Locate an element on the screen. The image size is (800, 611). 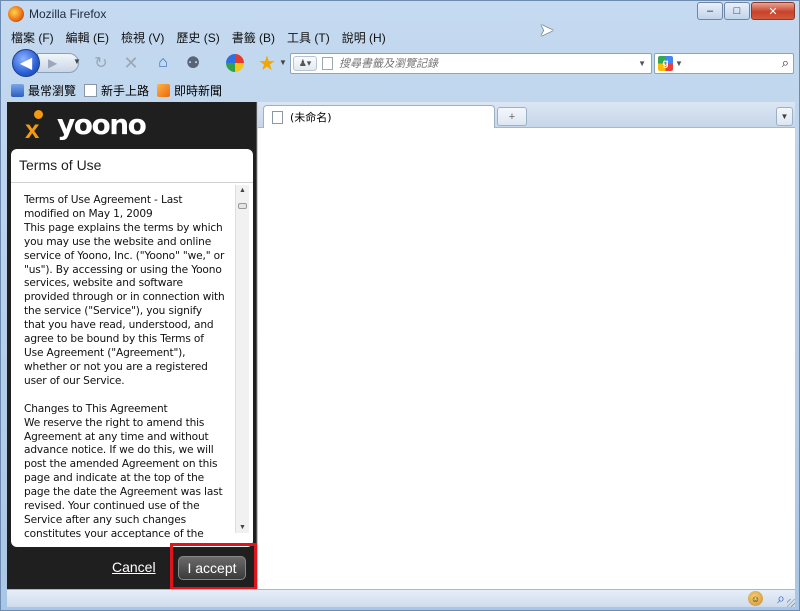
scroll-thumb is located at coordinates (242, 206).